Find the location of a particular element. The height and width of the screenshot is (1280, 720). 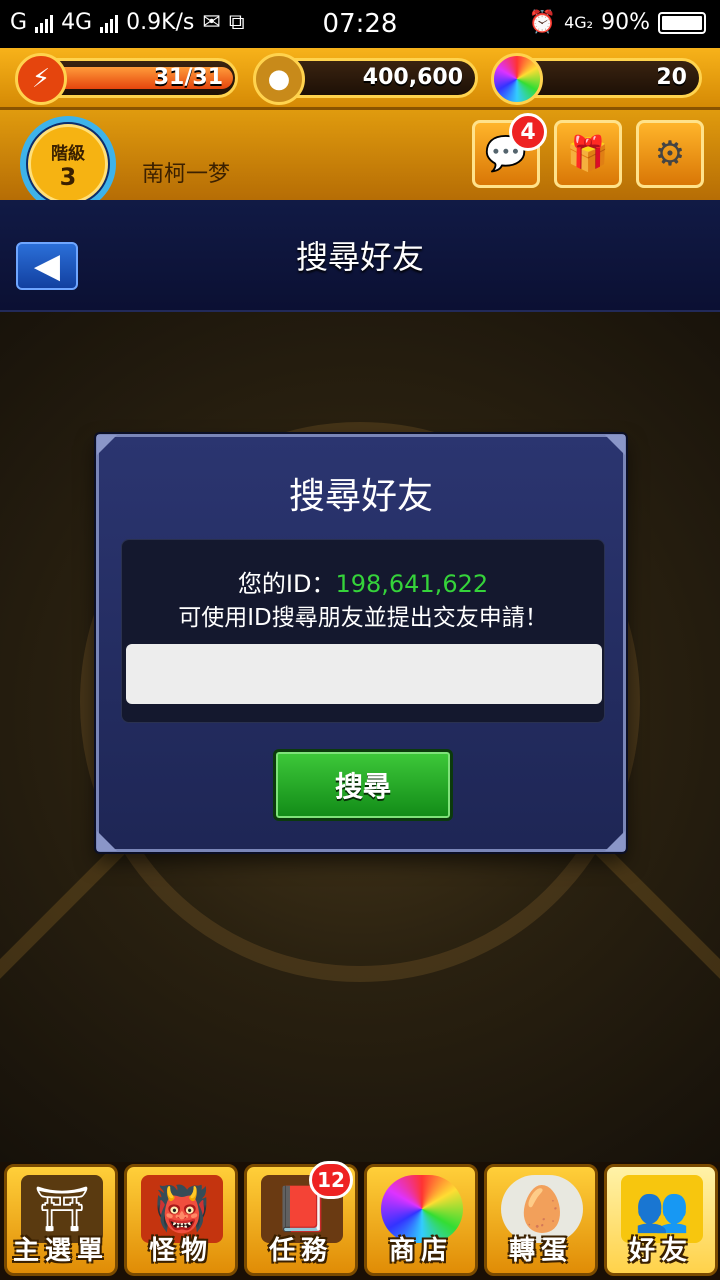

tab-friends: 👥 好友 is located at coordinates (661, 1220).